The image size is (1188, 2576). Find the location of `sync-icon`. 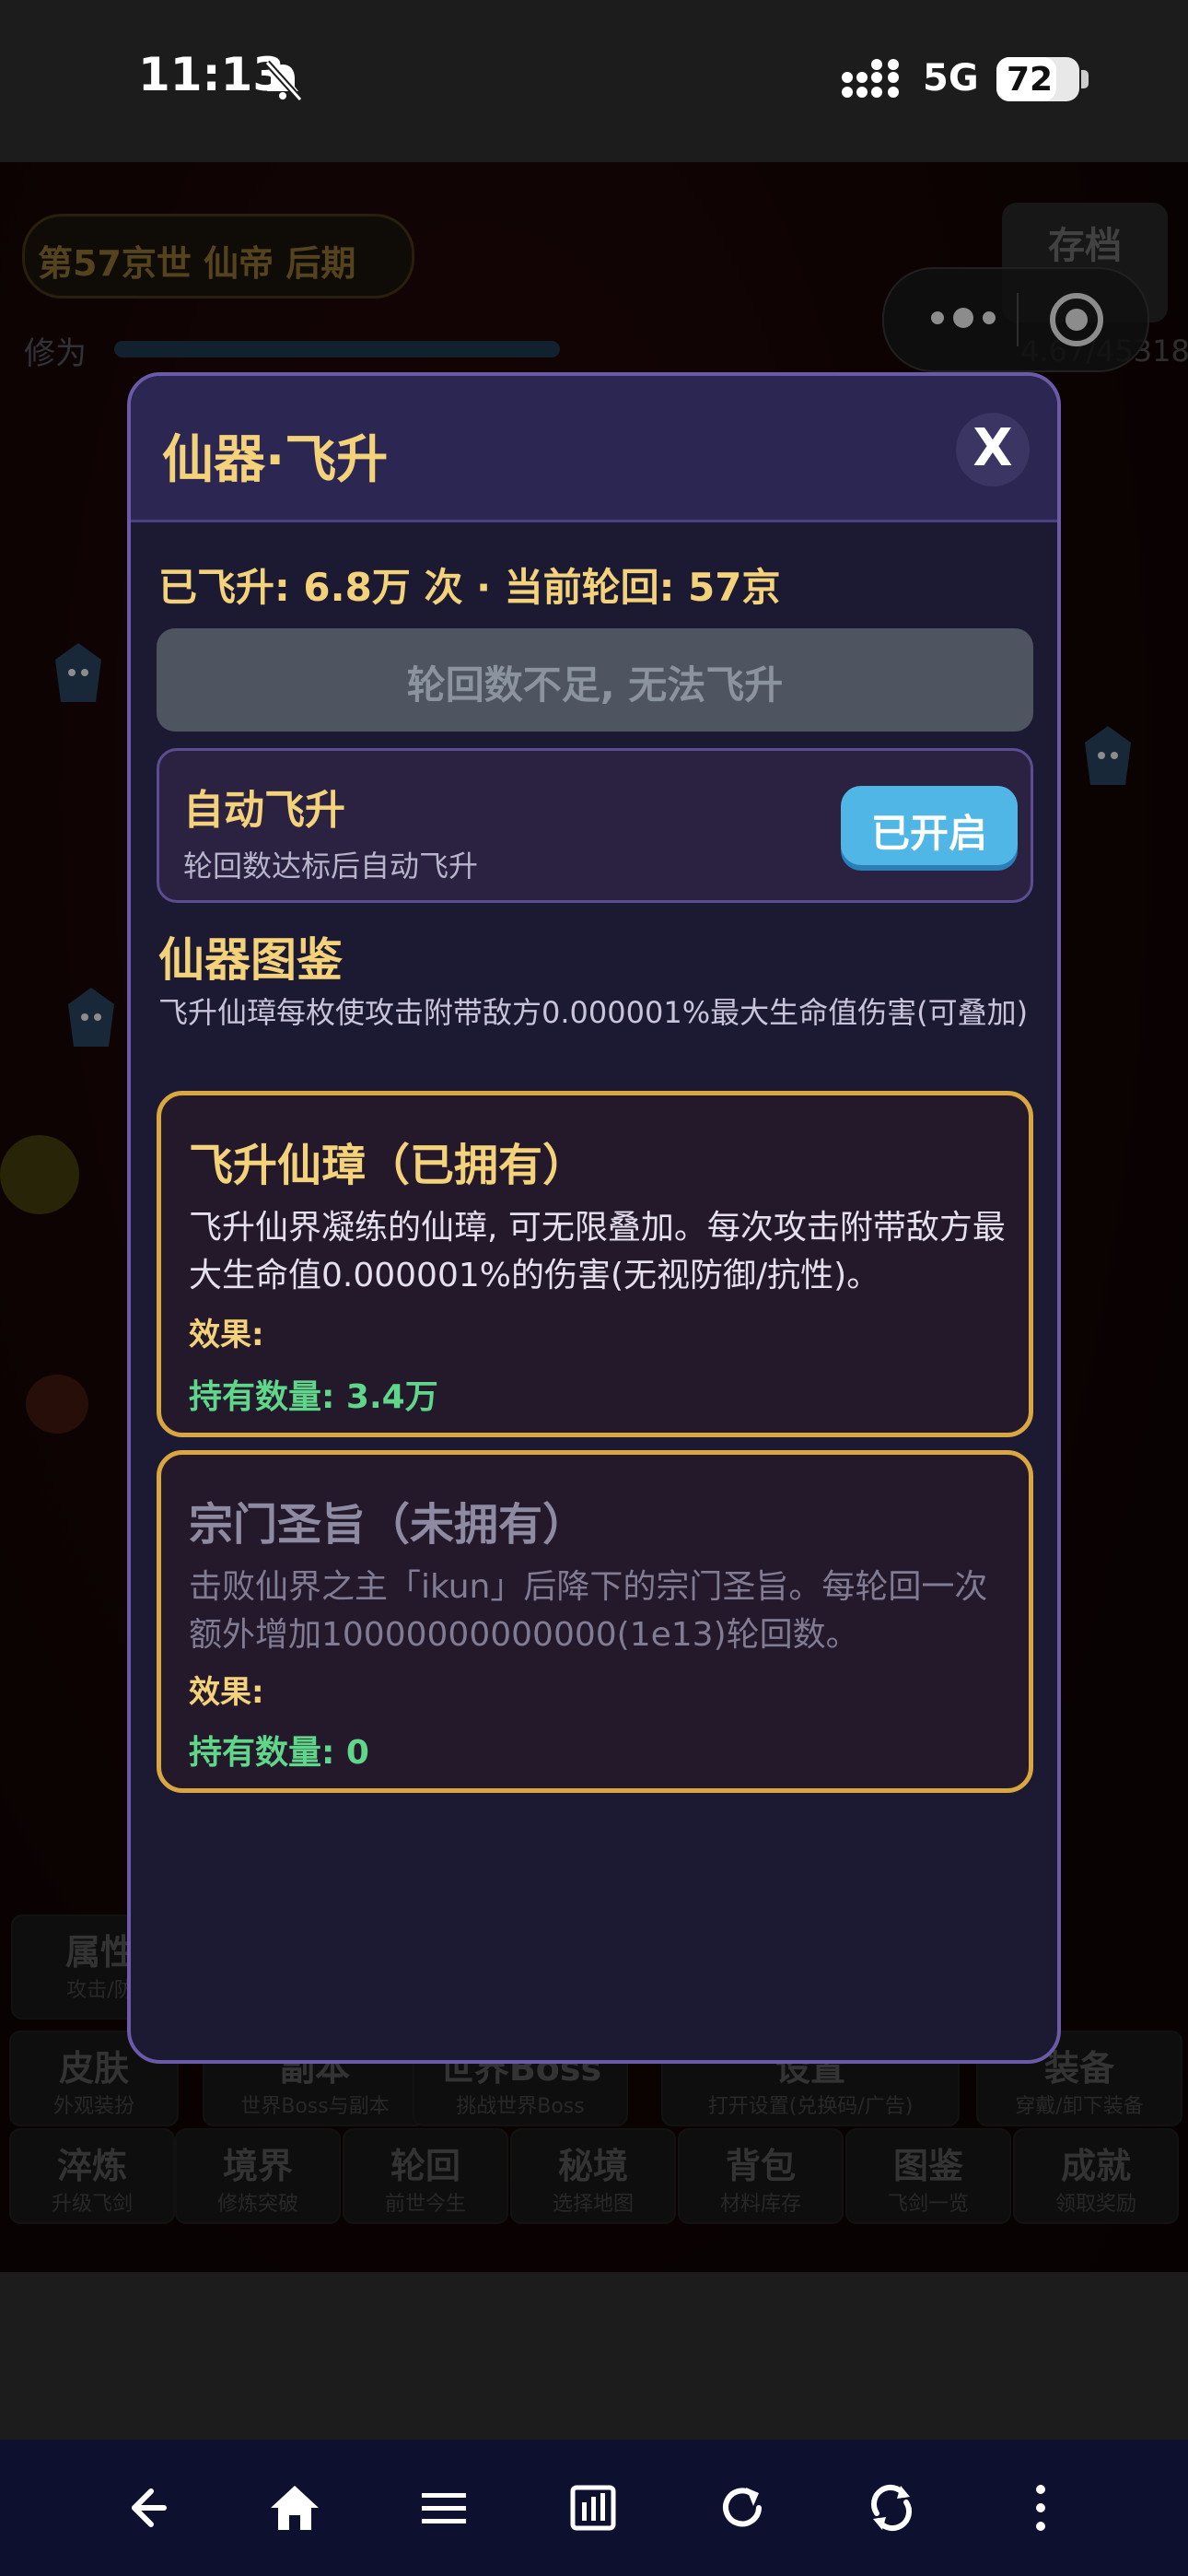

sync-icon is located at coordinates (891, 2507).